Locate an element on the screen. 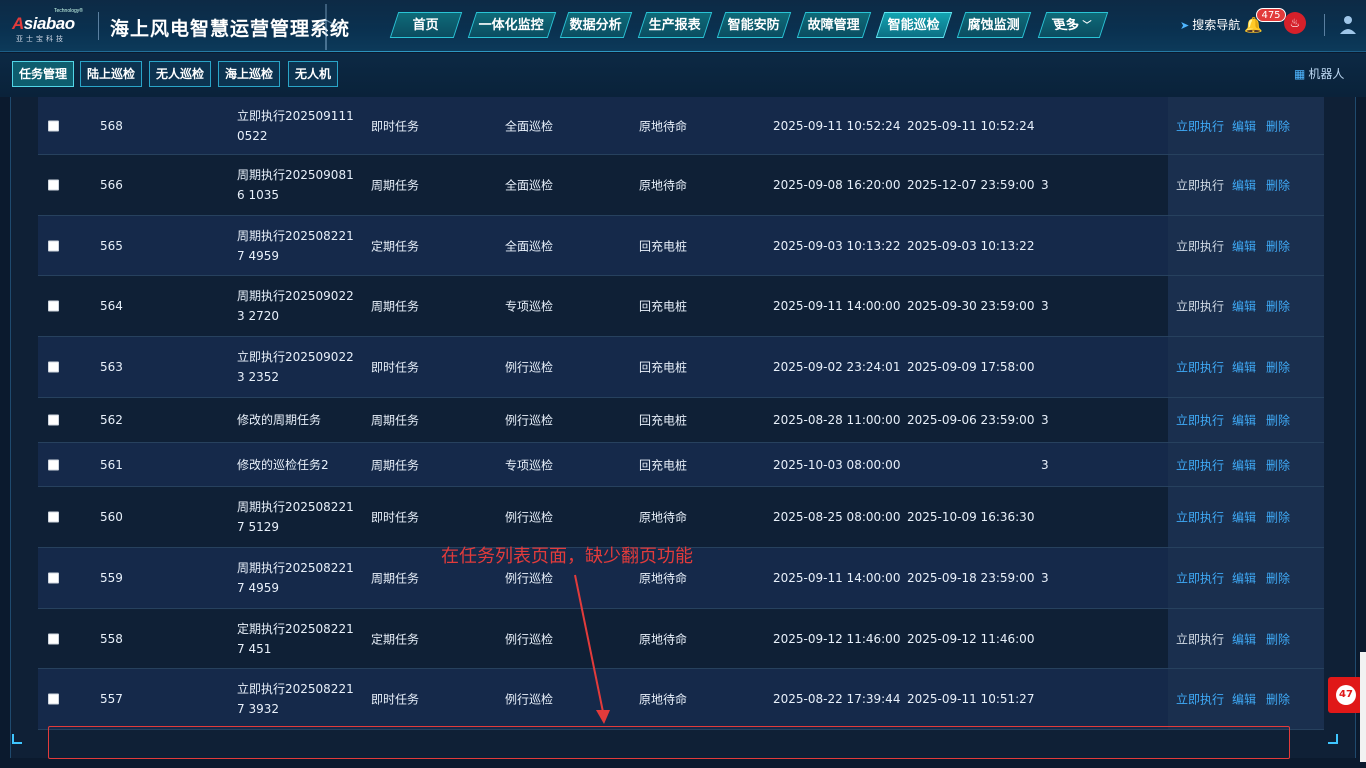  nav-fault-management: 故障管理 is located at coordinates (834, 25).